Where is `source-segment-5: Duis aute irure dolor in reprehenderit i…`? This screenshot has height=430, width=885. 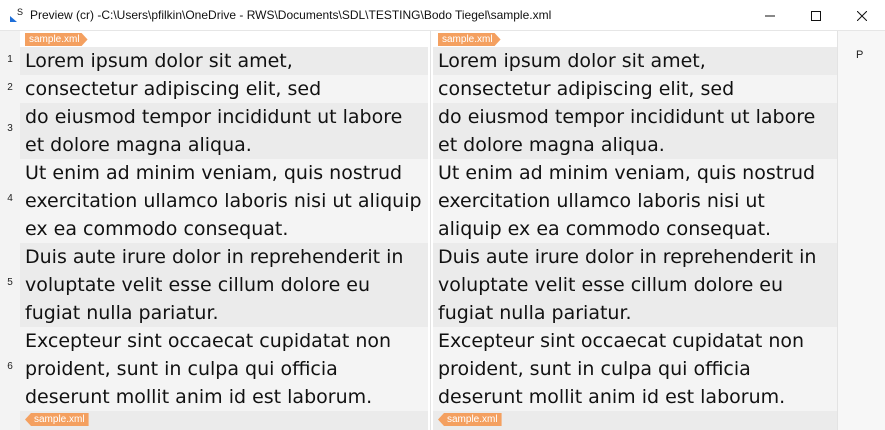
source-segment-5: Duis aute irure dolor in reprehenderit i… is located at coordinates (224, 285).